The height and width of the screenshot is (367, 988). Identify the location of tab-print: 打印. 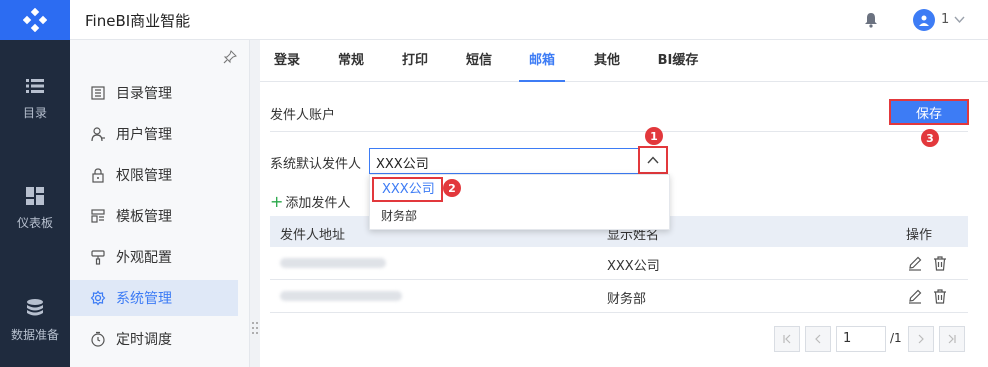
(415, 61).